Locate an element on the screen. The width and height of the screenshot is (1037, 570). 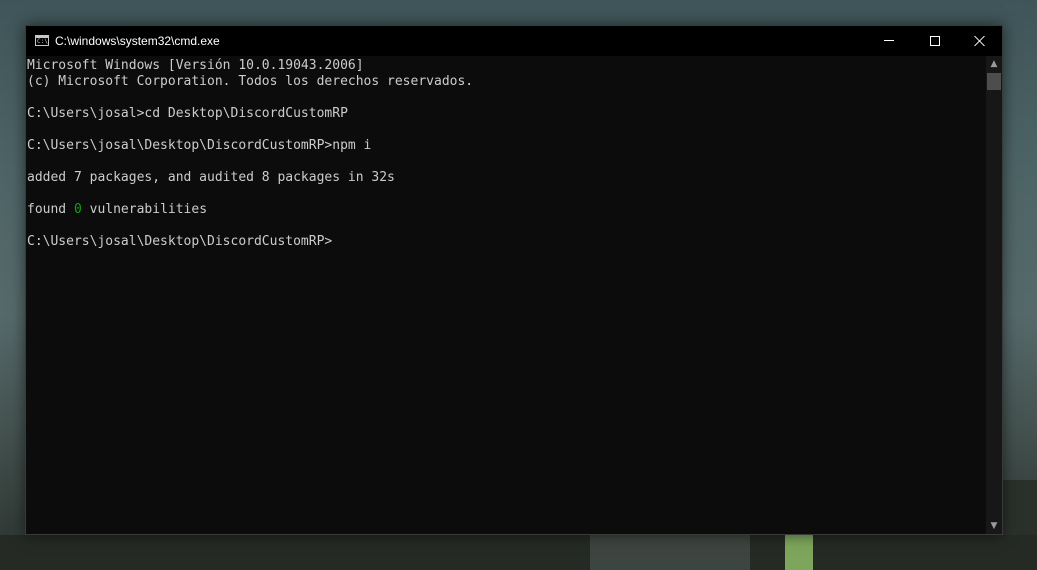
close-icon is located at coordinates (980, 41).